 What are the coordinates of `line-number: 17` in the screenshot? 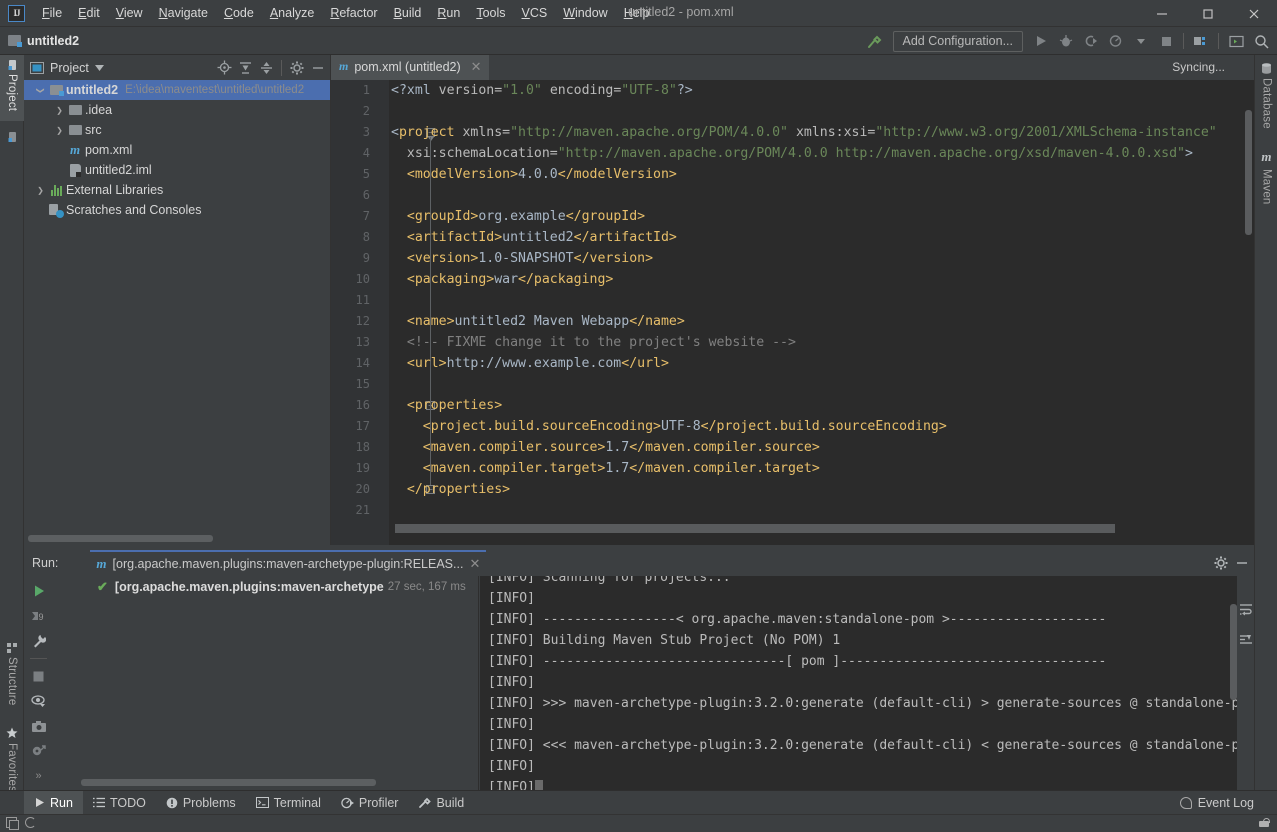 It's located at (362, 426).